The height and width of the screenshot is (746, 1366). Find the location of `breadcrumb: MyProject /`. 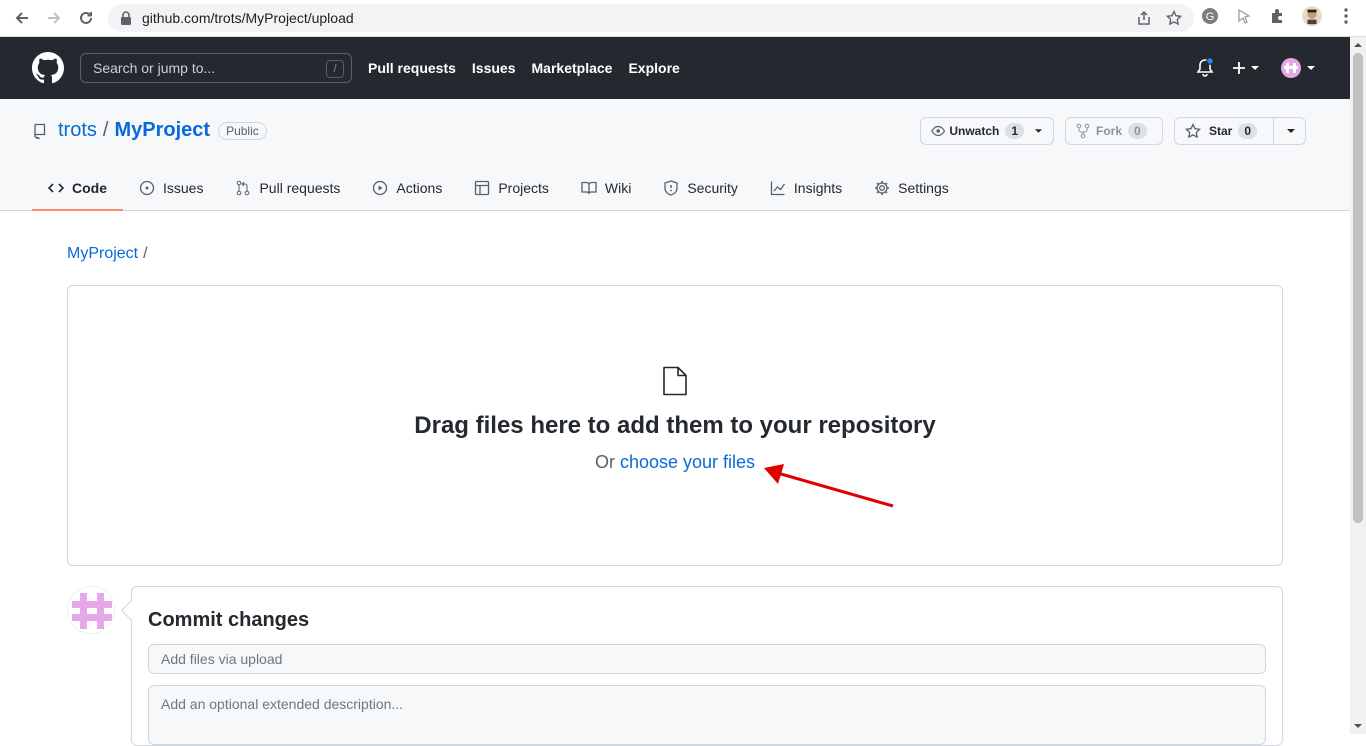

breadcrumb: MyProject / is located at coordinates (107, 254).